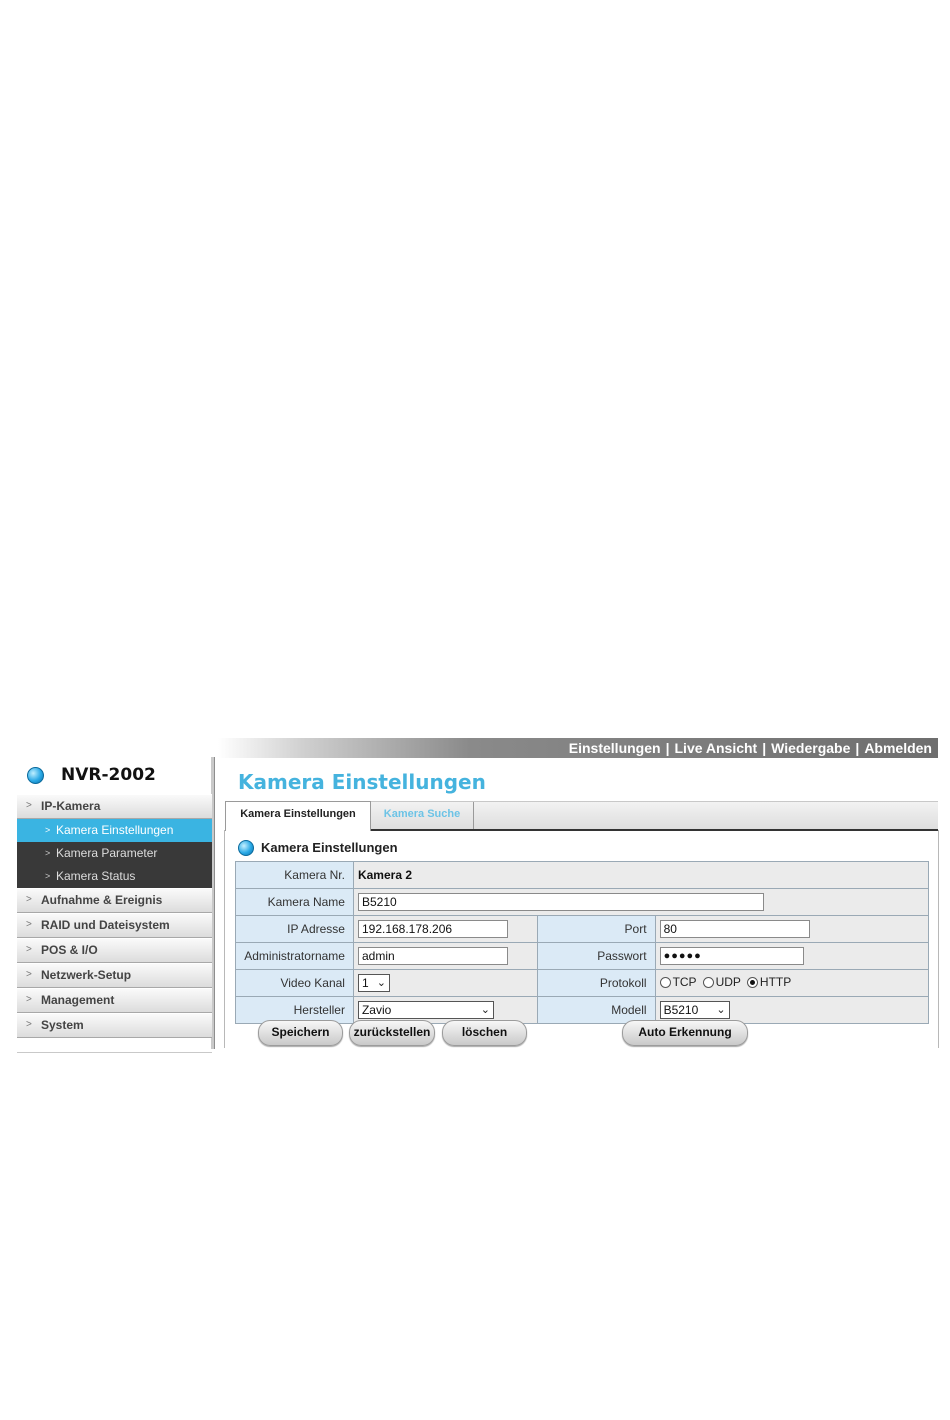  What do you see at coordinates (365, 983) in the screenshot?
I see `video-channel-value: 1` at bounding box center [365, 983].